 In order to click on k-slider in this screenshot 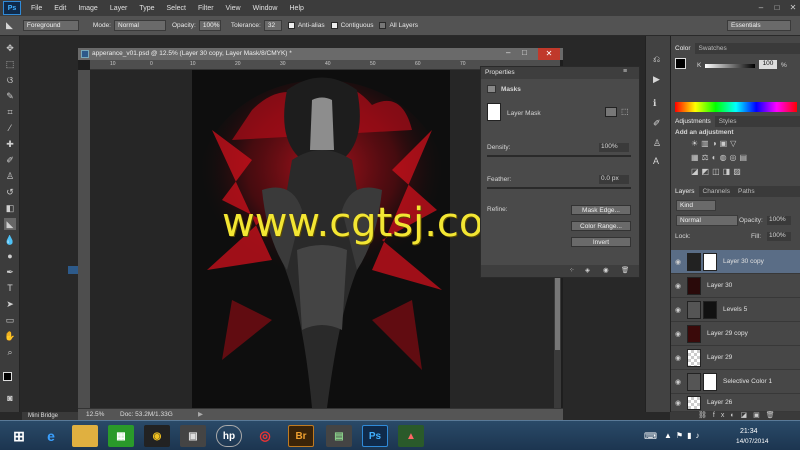, I will do `click(730, 66)`.